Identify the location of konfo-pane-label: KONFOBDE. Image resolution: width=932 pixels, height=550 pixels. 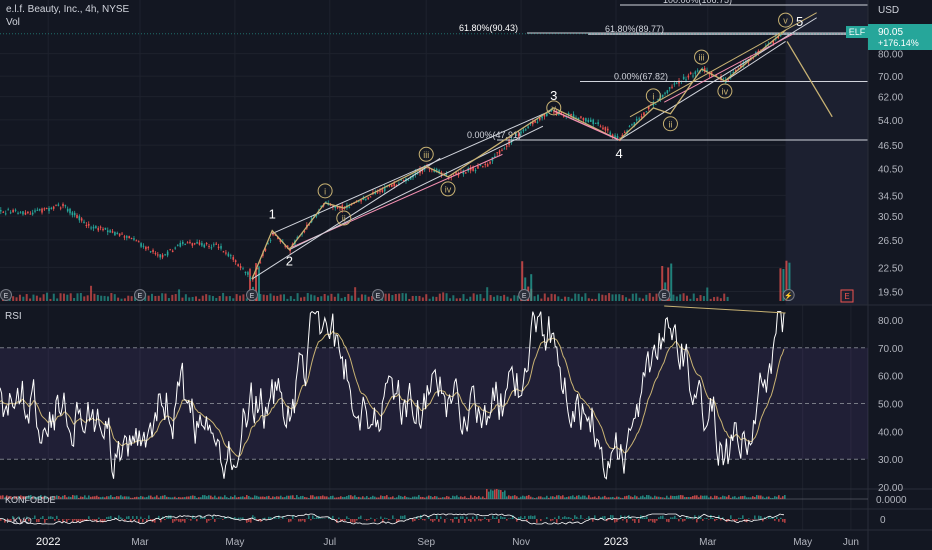
(30, 500).